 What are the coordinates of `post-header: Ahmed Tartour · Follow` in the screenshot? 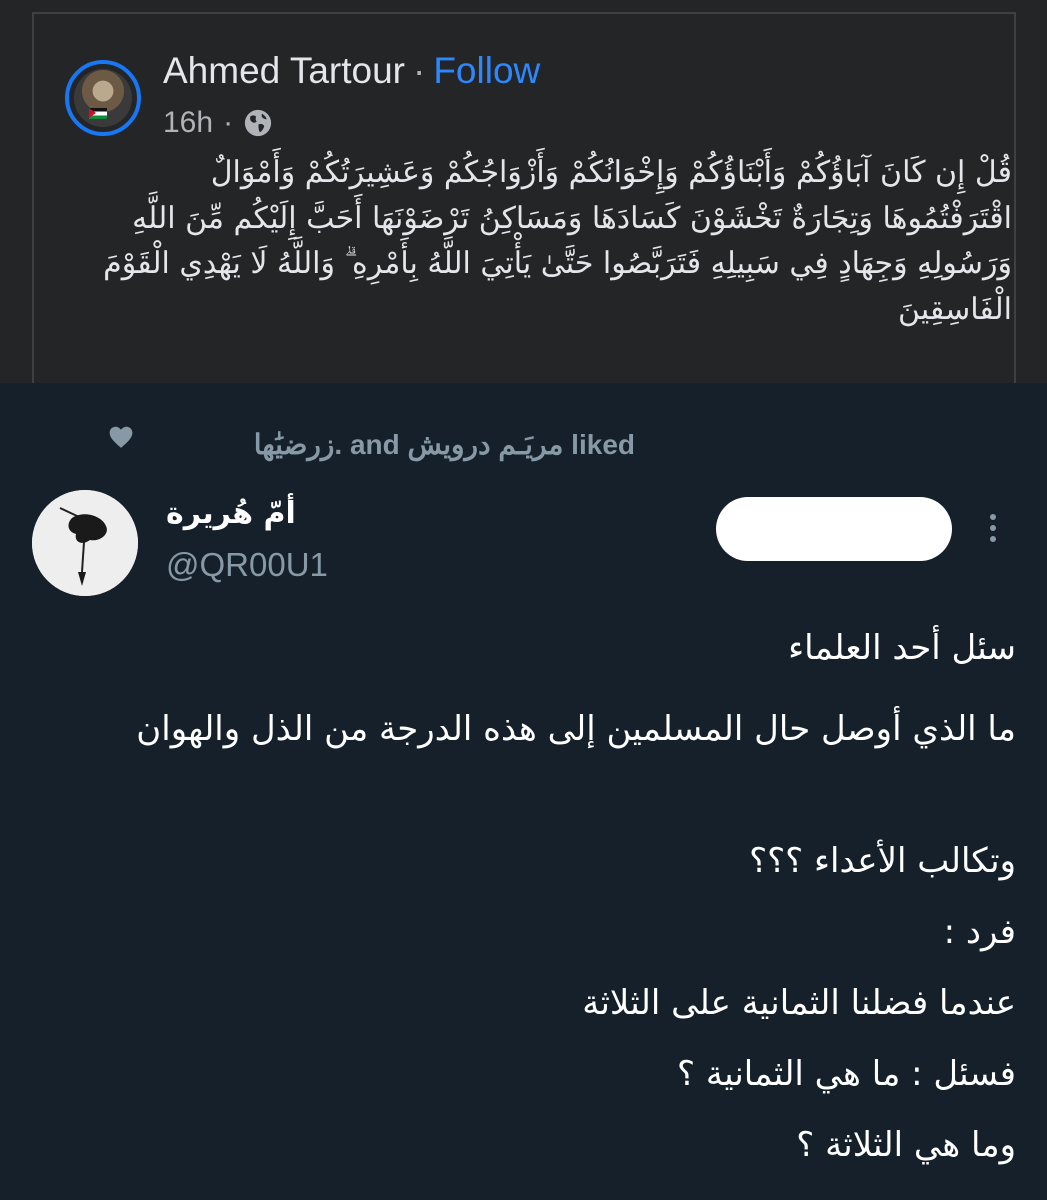 It's located at (351, 71).